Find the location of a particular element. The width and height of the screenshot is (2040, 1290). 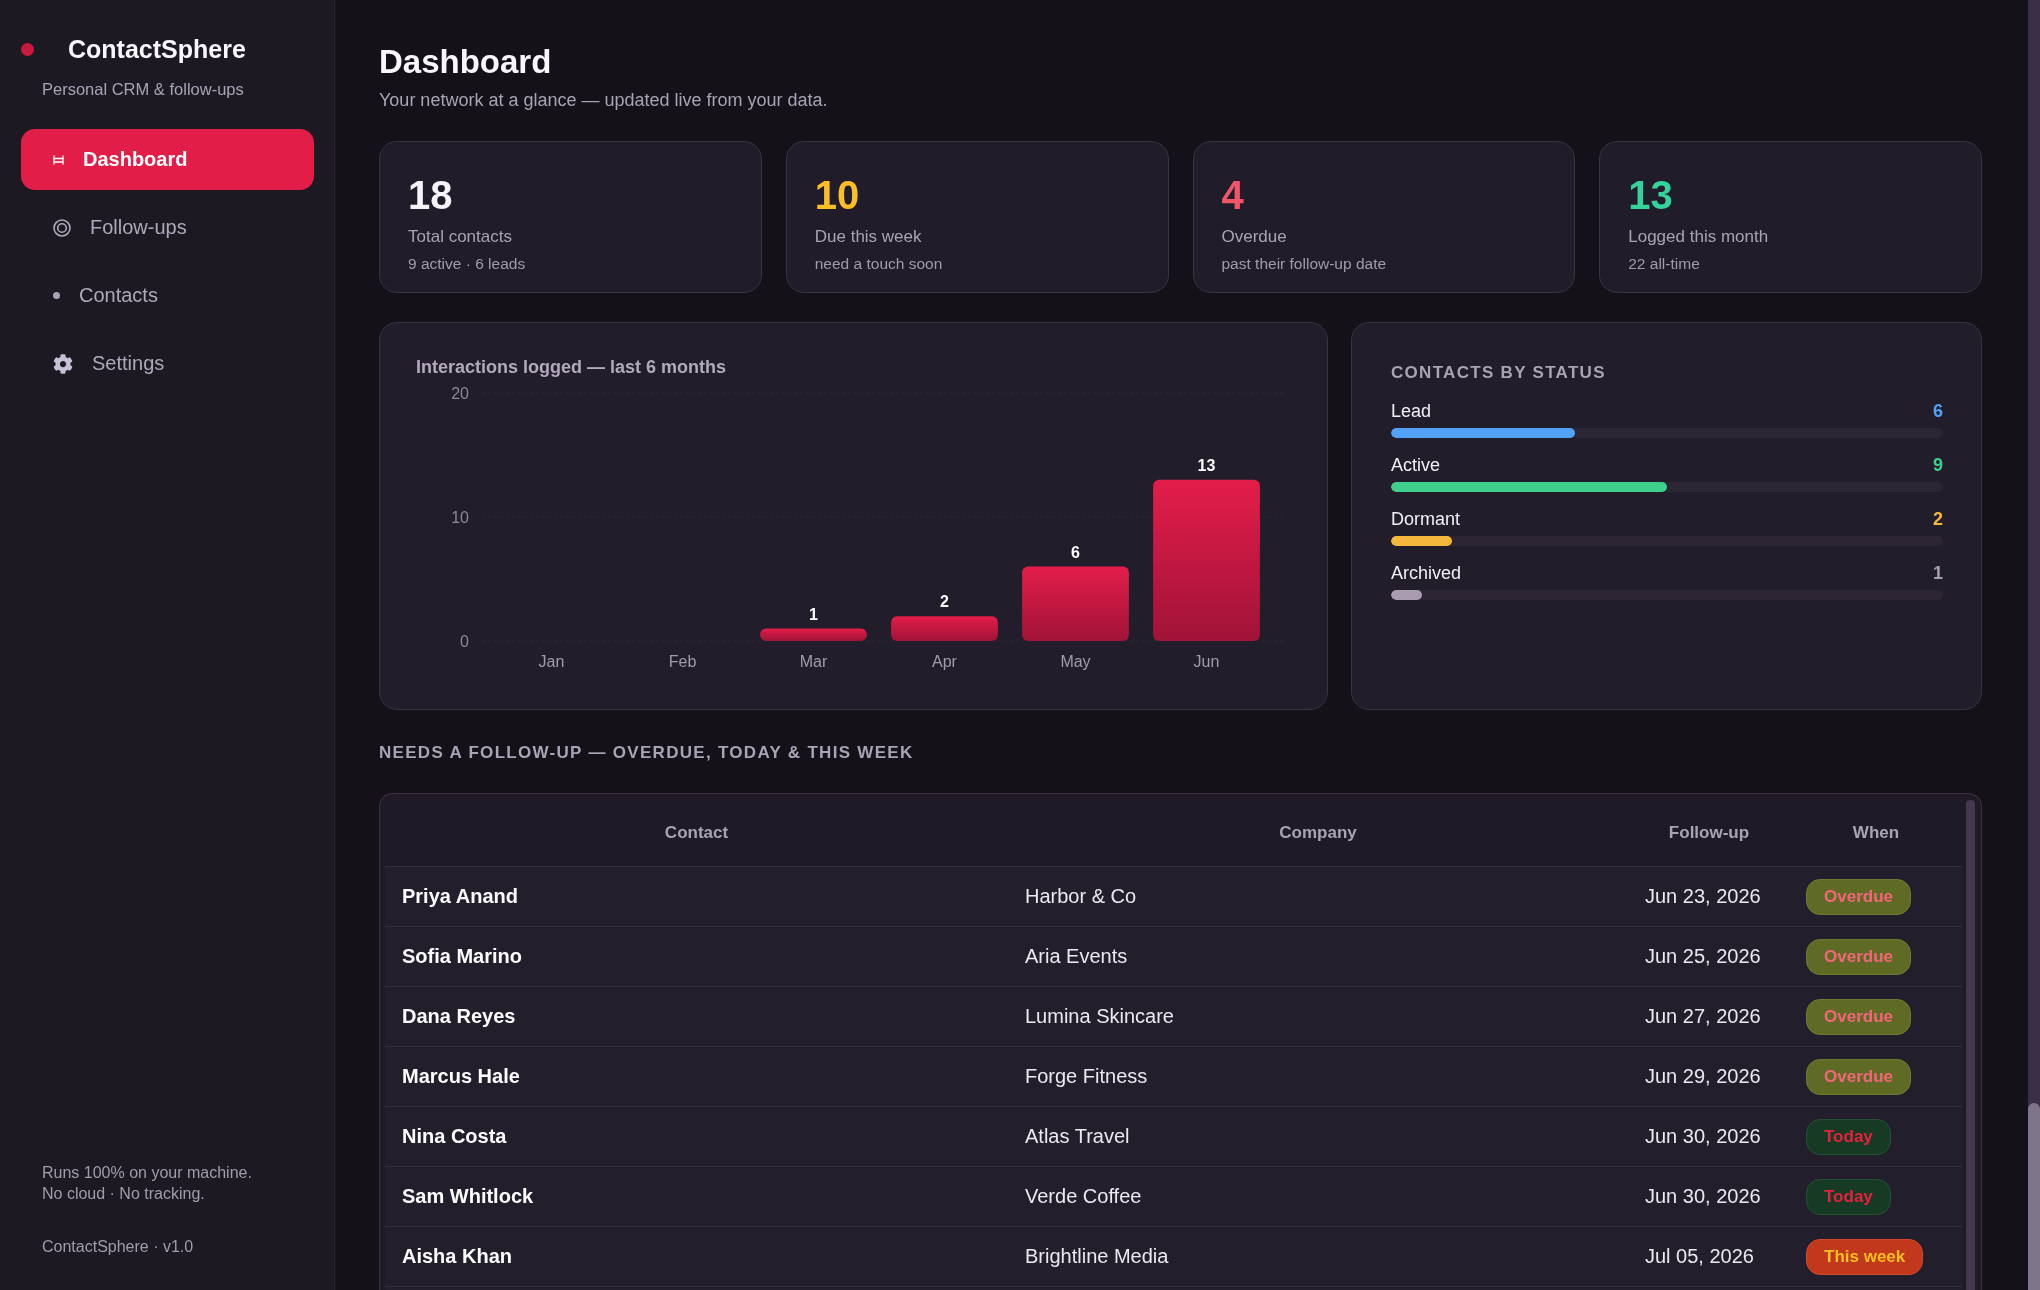

stat-value: 13 is located at coordinates (1650, 195).